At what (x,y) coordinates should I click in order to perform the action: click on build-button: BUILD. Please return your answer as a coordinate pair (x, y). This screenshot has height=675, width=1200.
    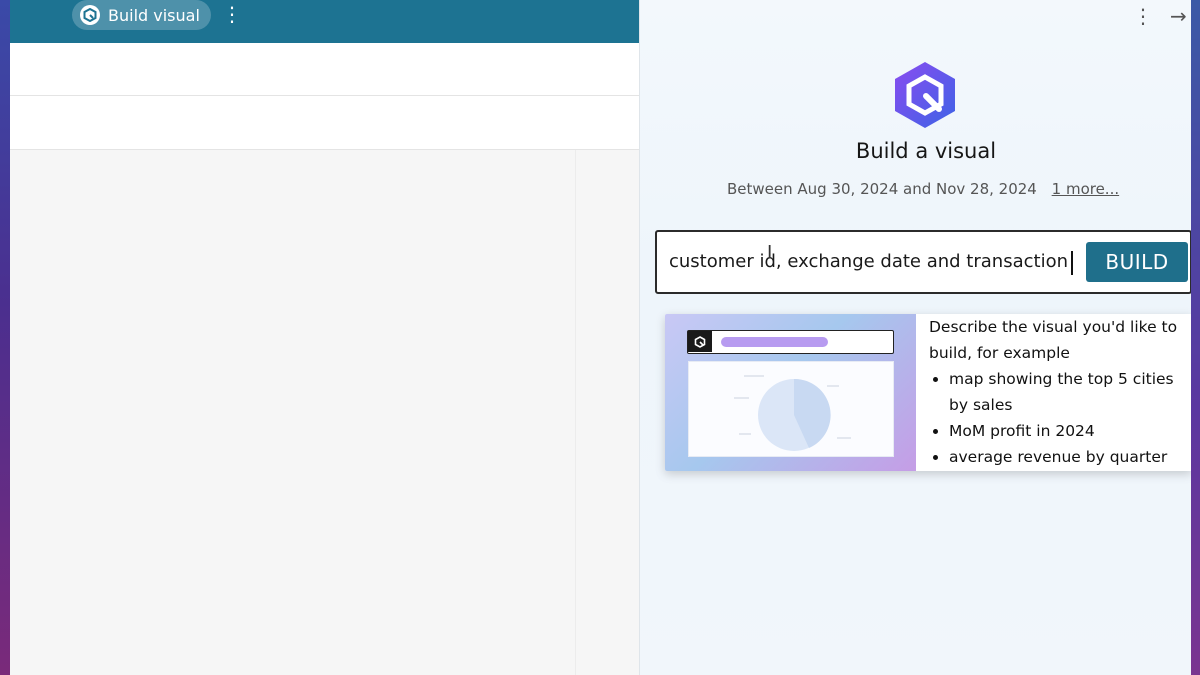
    Looking at the image, I should click on (1137, 262).